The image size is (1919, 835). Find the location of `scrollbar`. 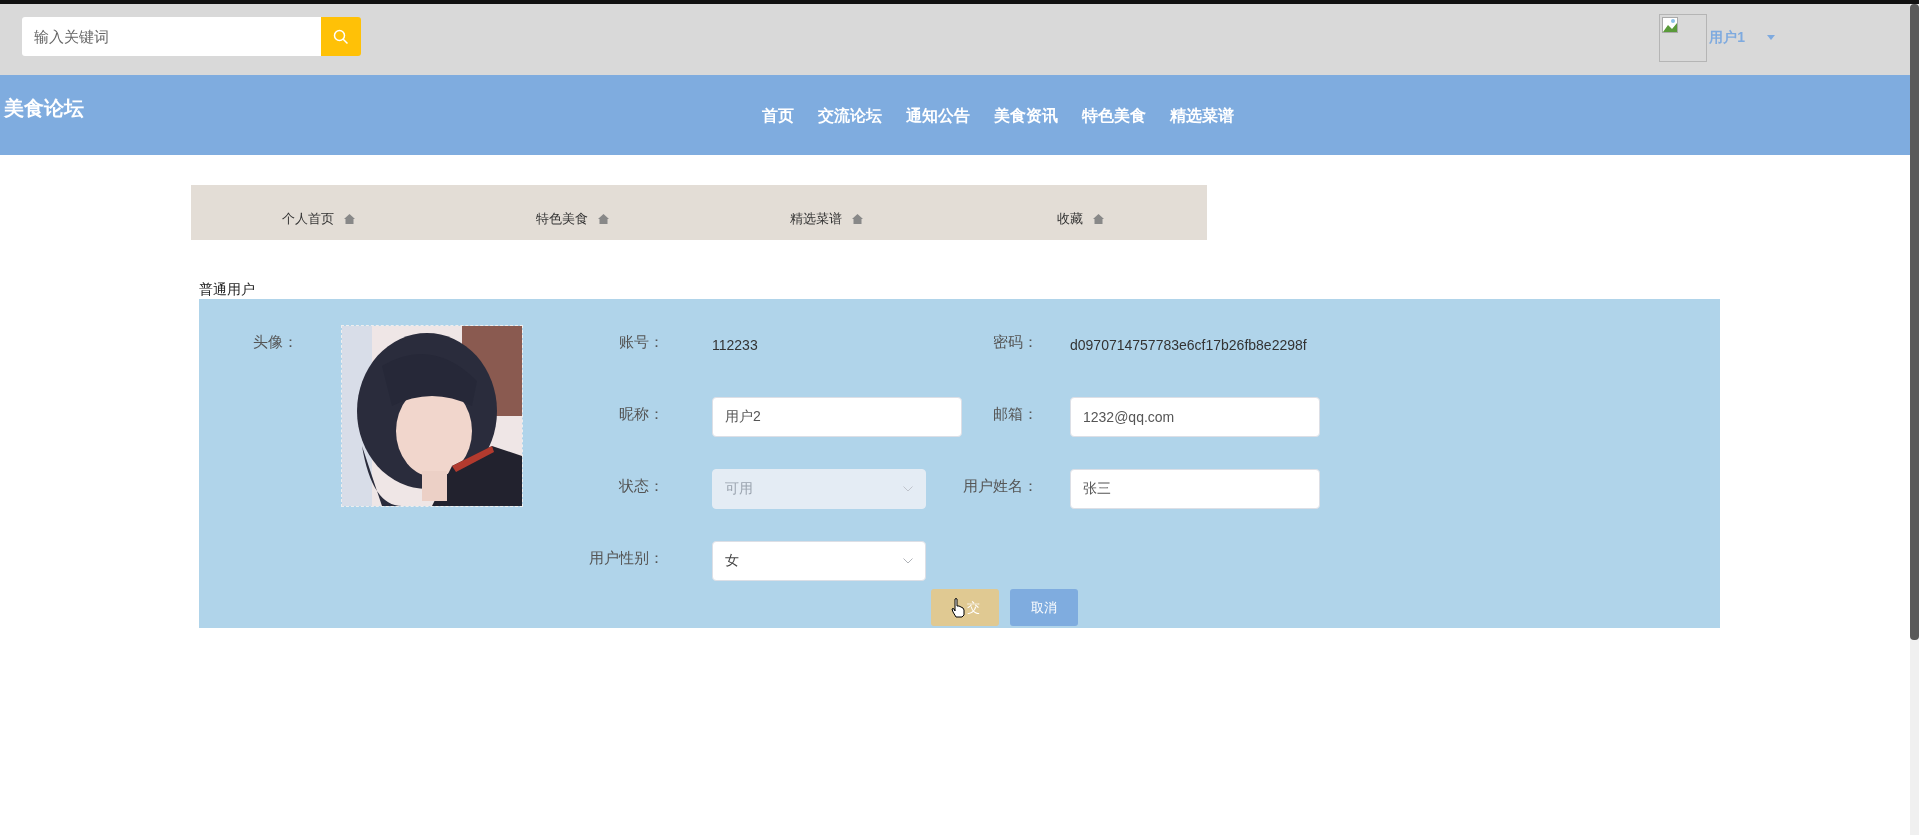

scrollbar is located at coordinates (1914, 419).